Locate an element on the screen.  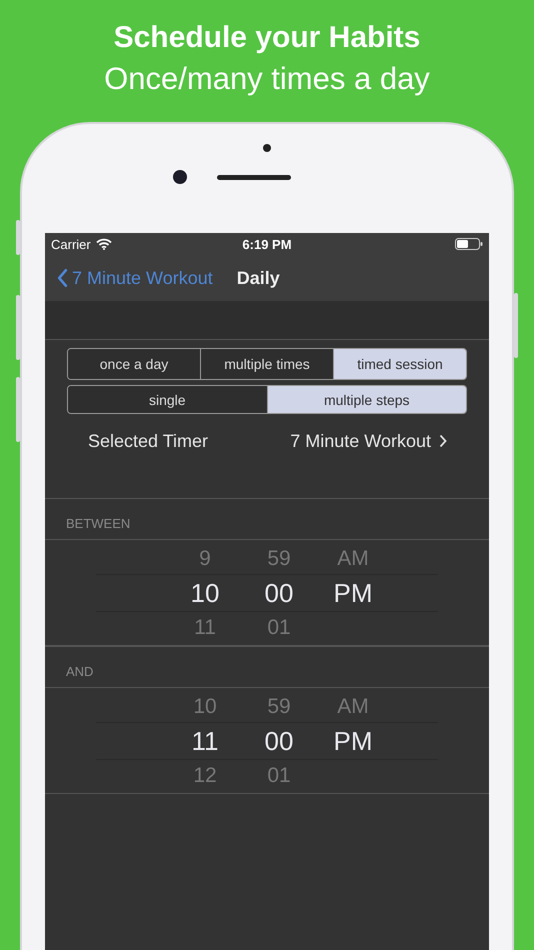
segment-tab: once a day is located at coordinates (134, 364).